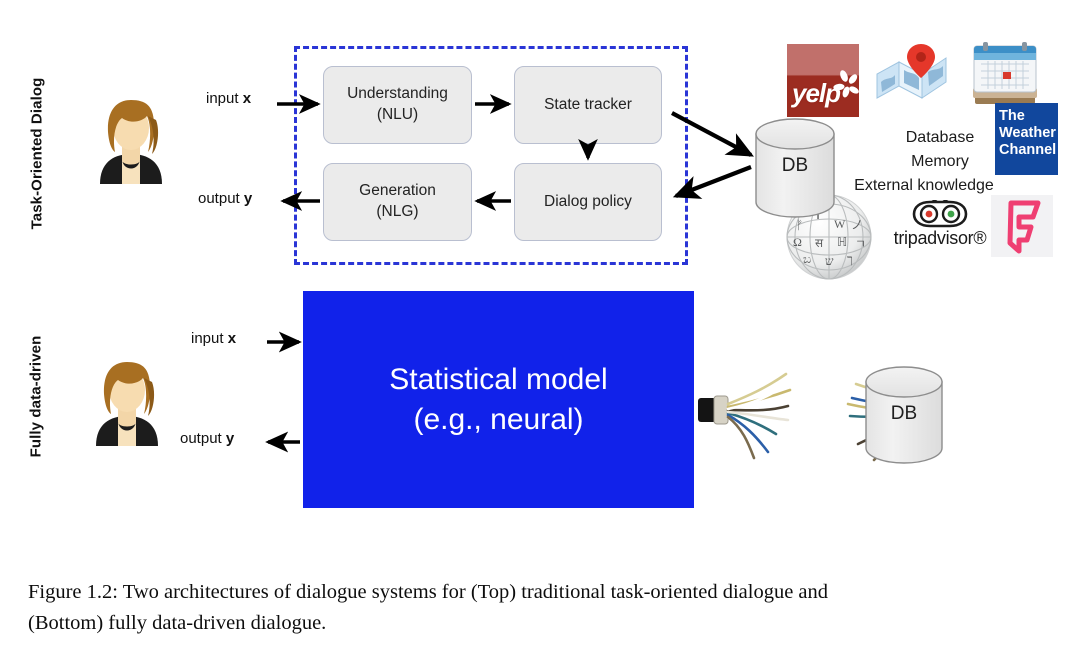  I want to click on module-box-nlu-line1: Understanding, so click(397, 94).